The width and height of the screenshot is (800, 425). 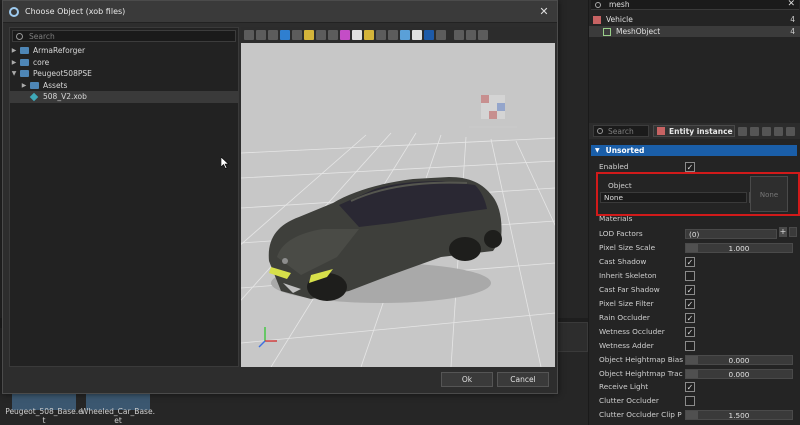 What do you see at coordinates (75, 11) in the screenshot?
I see `dialog-title: Choose Object (xob files)` at bounding box center [75, 11].